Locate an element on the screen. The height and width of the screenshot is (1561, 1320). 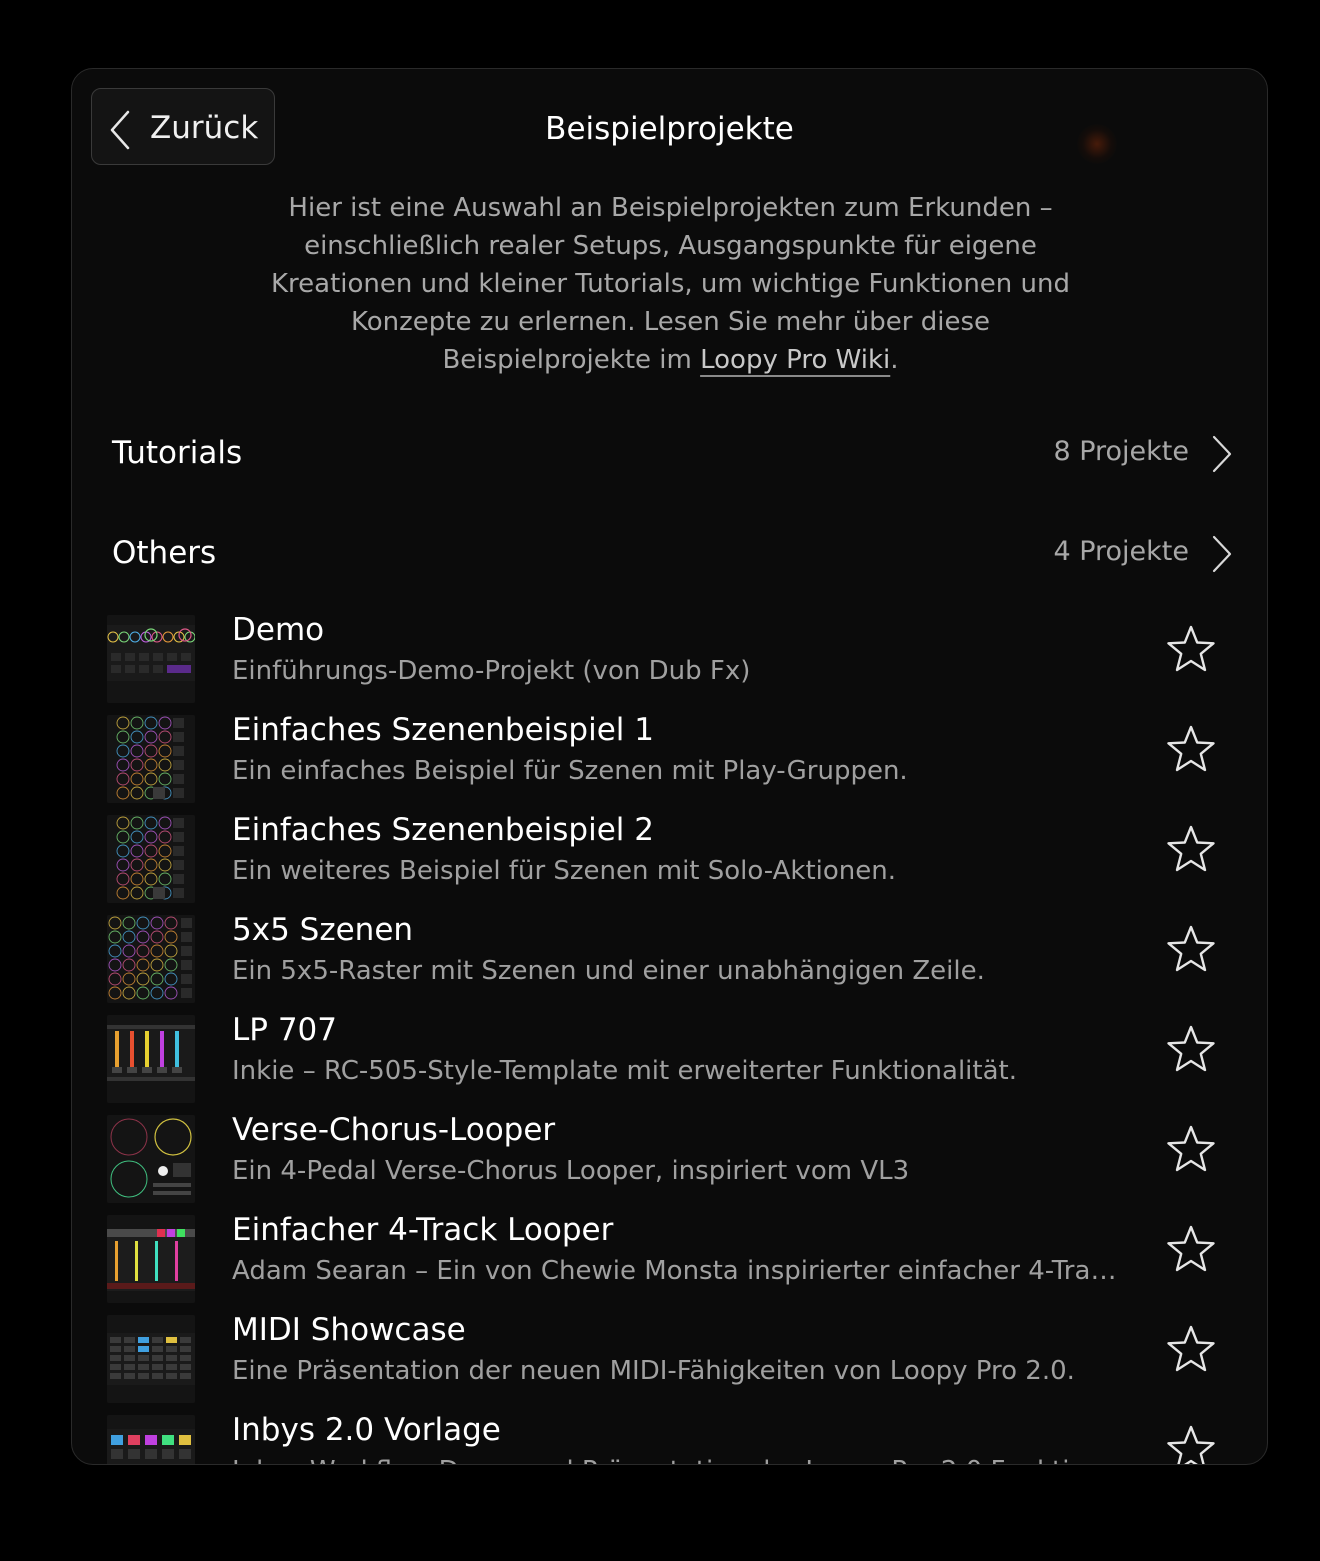
project-title: Einfaches Szenenbeispiel 2 is located at coordinates (443, 830).